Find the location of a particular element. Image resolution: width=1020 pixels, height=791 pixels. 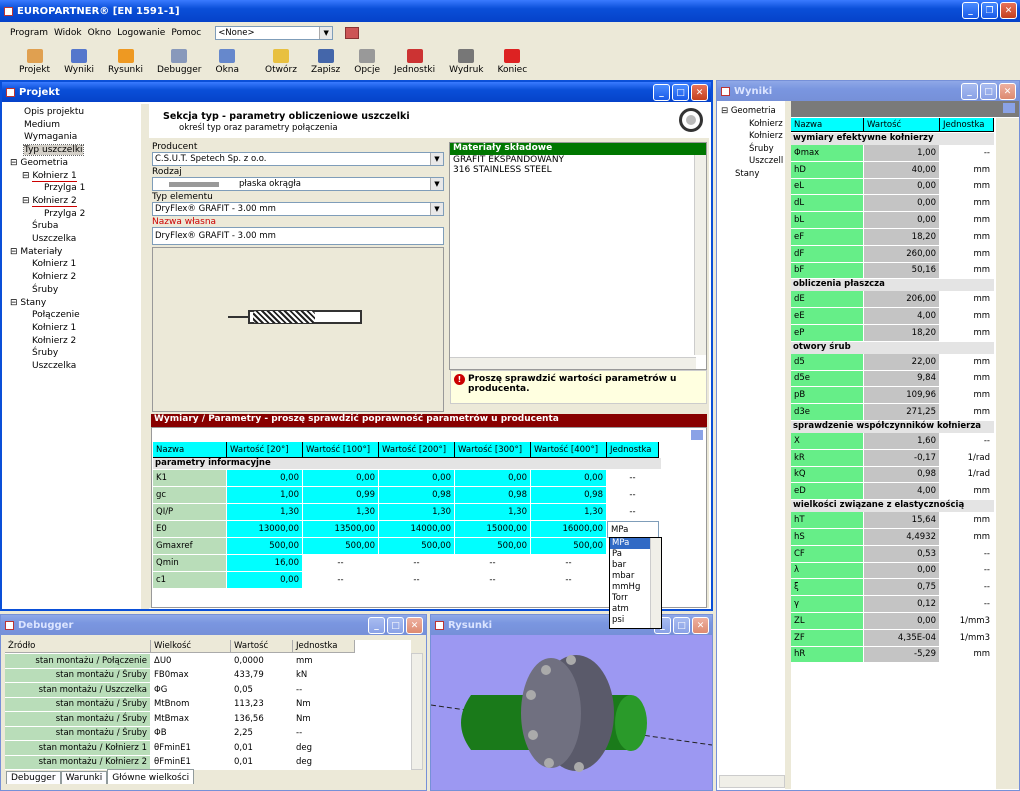

tab-debugger: Debugger is located at coordinates (33, 777).